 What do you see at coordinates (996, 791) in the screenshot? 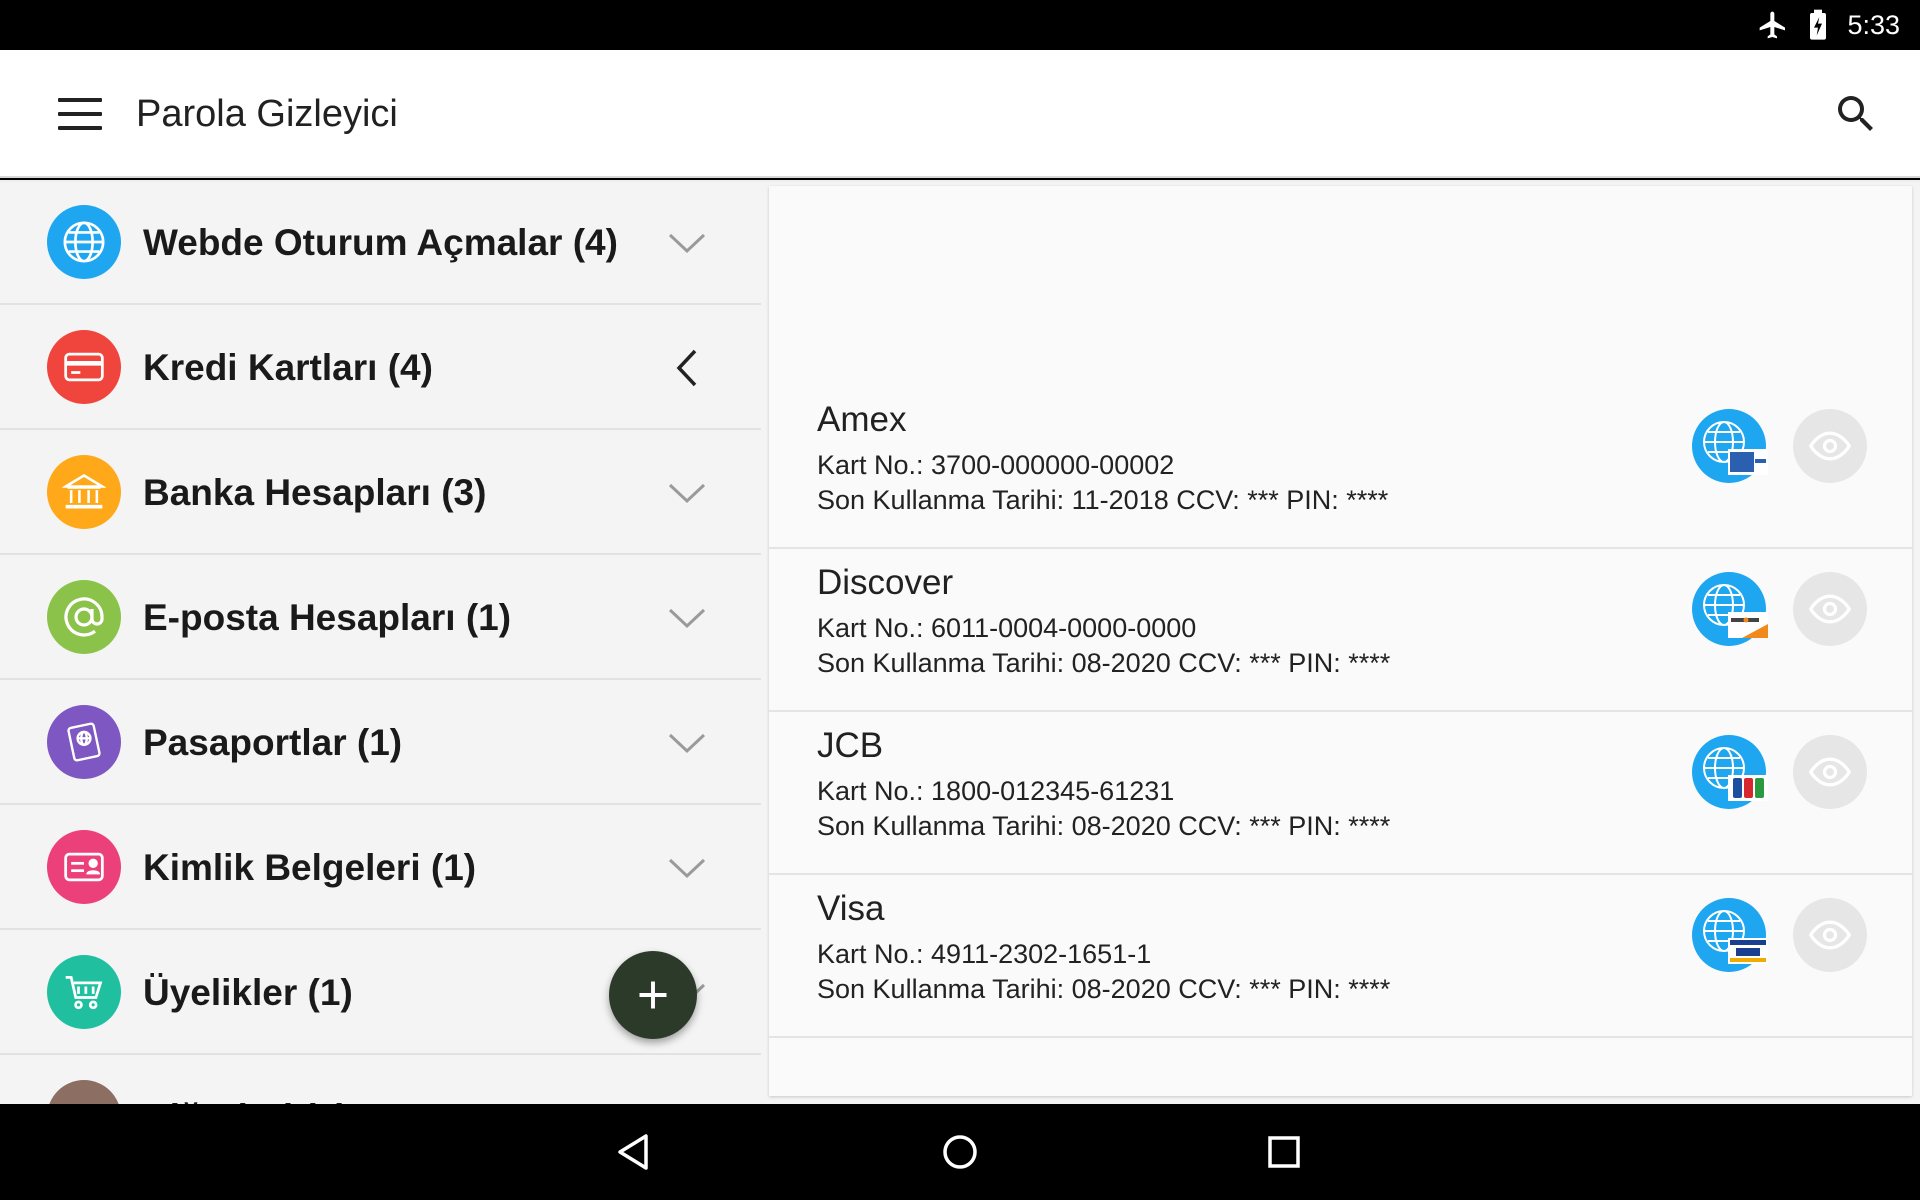
I see `card-number: Kart No.: 1800-012345-61231` at bounding box center [996, 791].